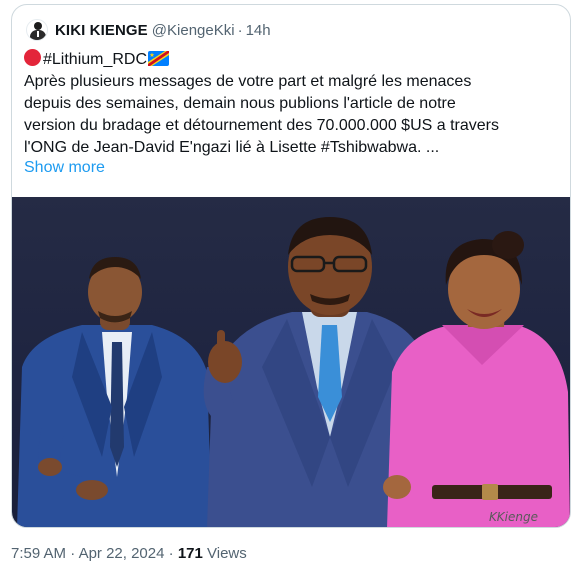 The image size is (582, 582). I want to click on tweet-meta: 7:59 AM · Apr 22, 2024 · 171 Views, so click(129, 553).